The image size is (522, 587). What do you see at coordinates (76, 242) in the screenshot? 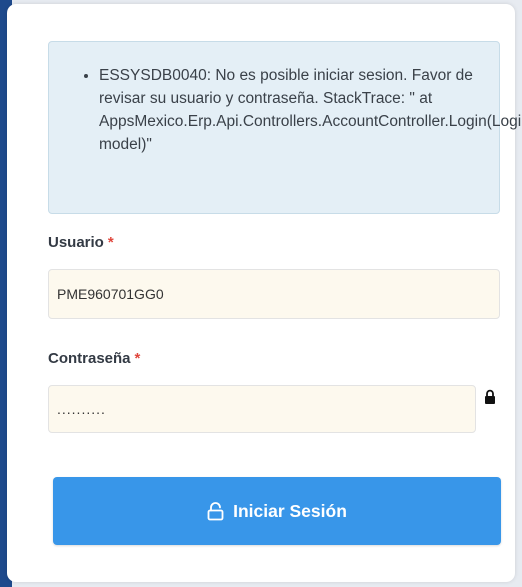
I see `username-label-text: Usuario` at bounding box center [76, 242].